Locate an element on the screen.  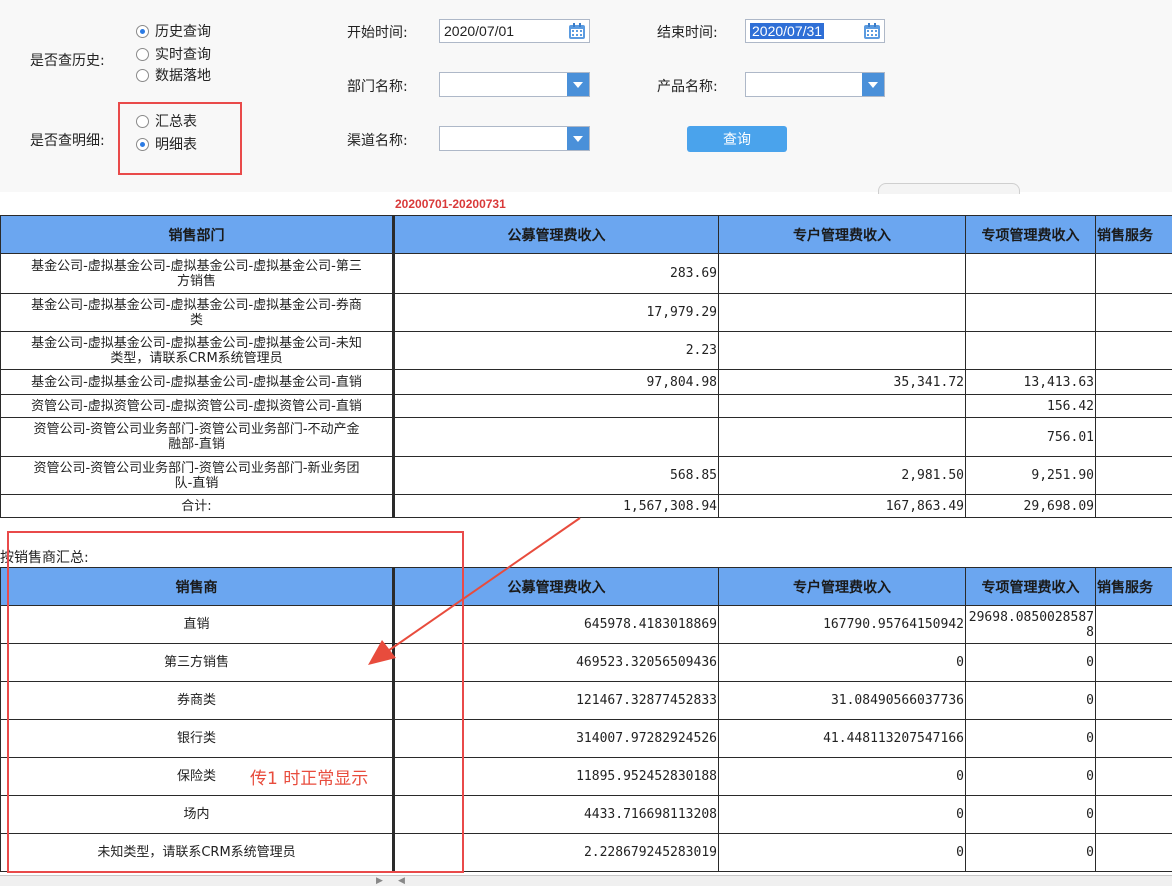
detail-label: 是否查明细: is located at coordinates (67, 140).